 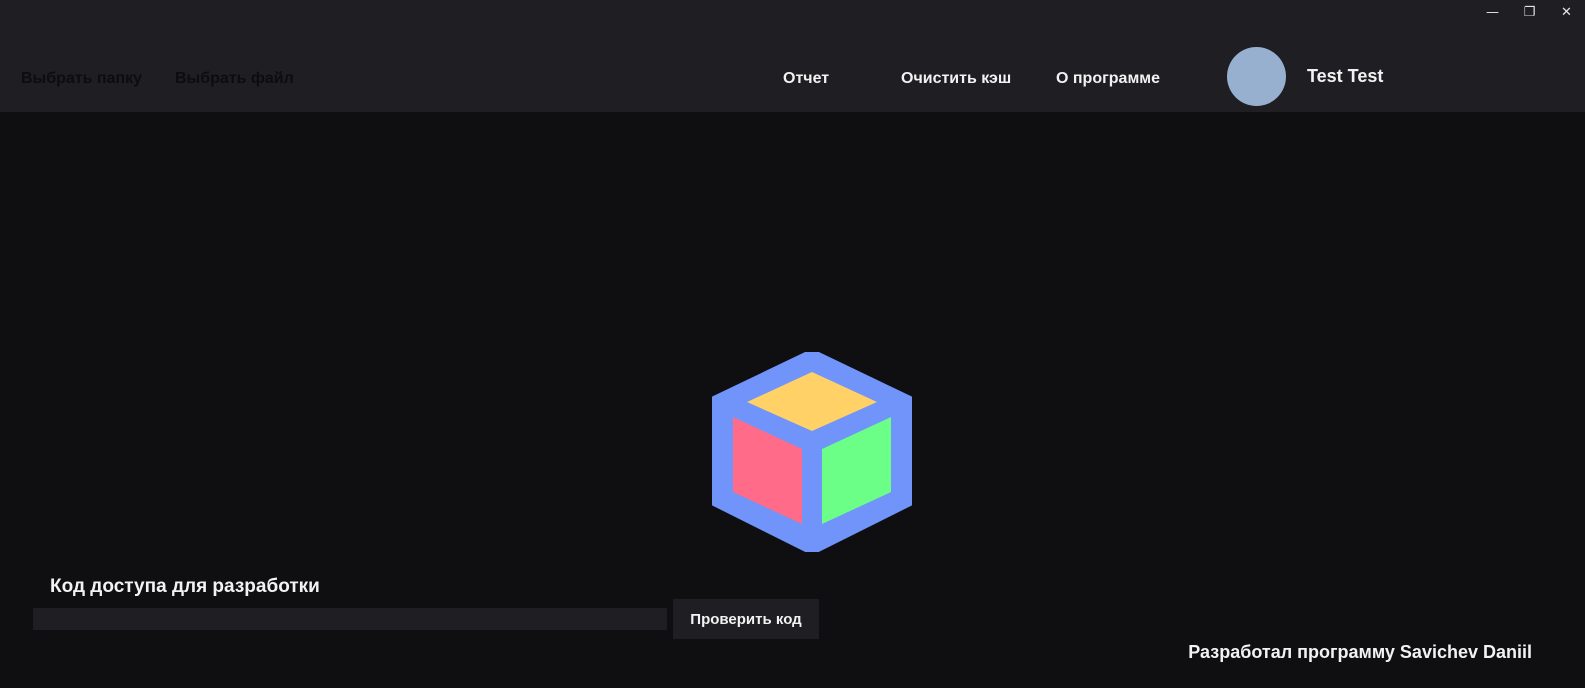 What do you see at coordinates (812, 452) in the screenshot?
I see `cube-logo-icon` at bounding box center [812, 452].